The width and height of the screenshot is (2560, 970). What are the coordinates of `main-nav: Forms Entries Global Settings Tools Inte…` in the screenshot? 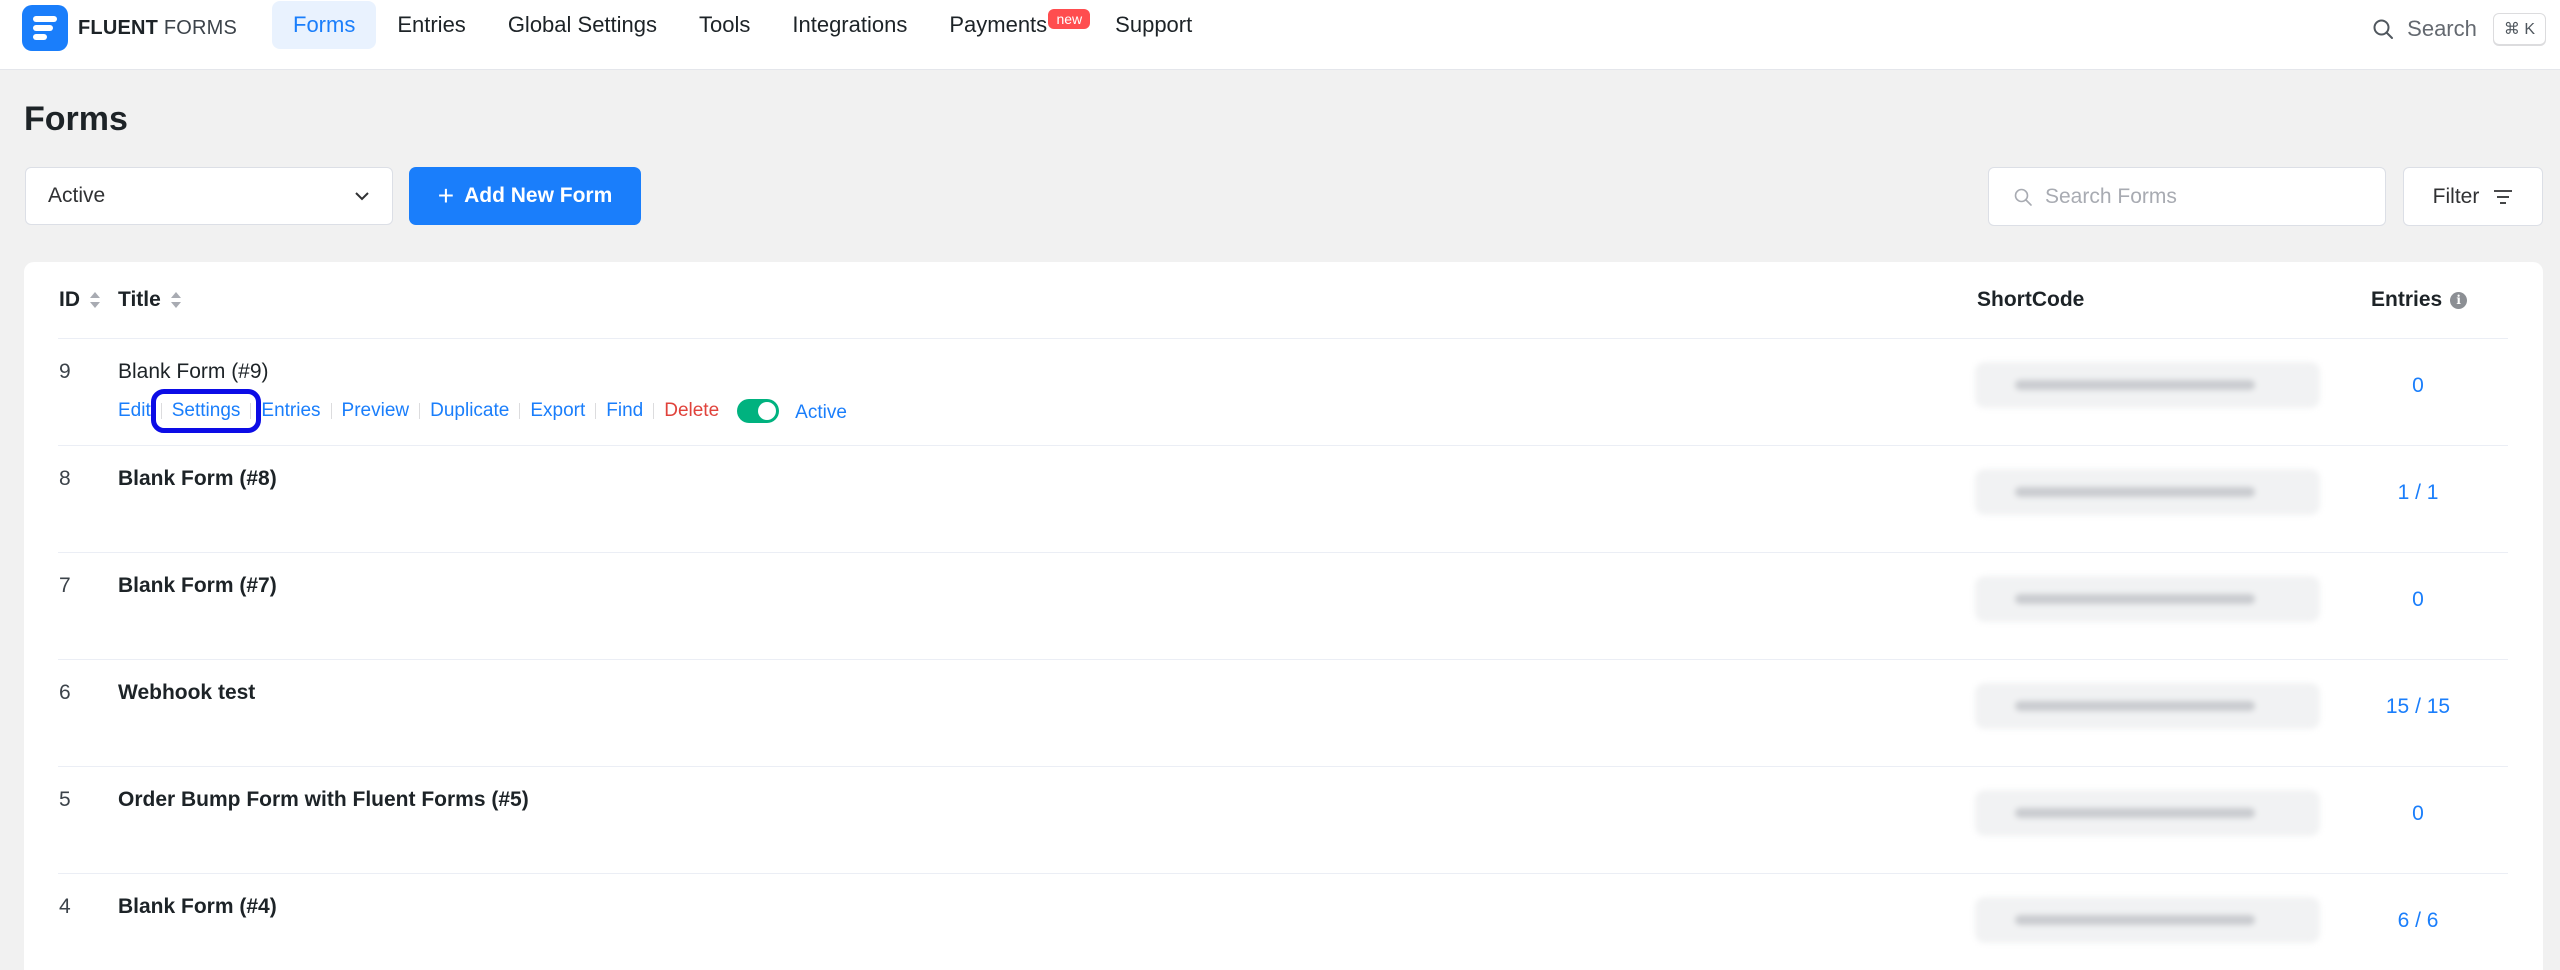 It's located at (742, 25).